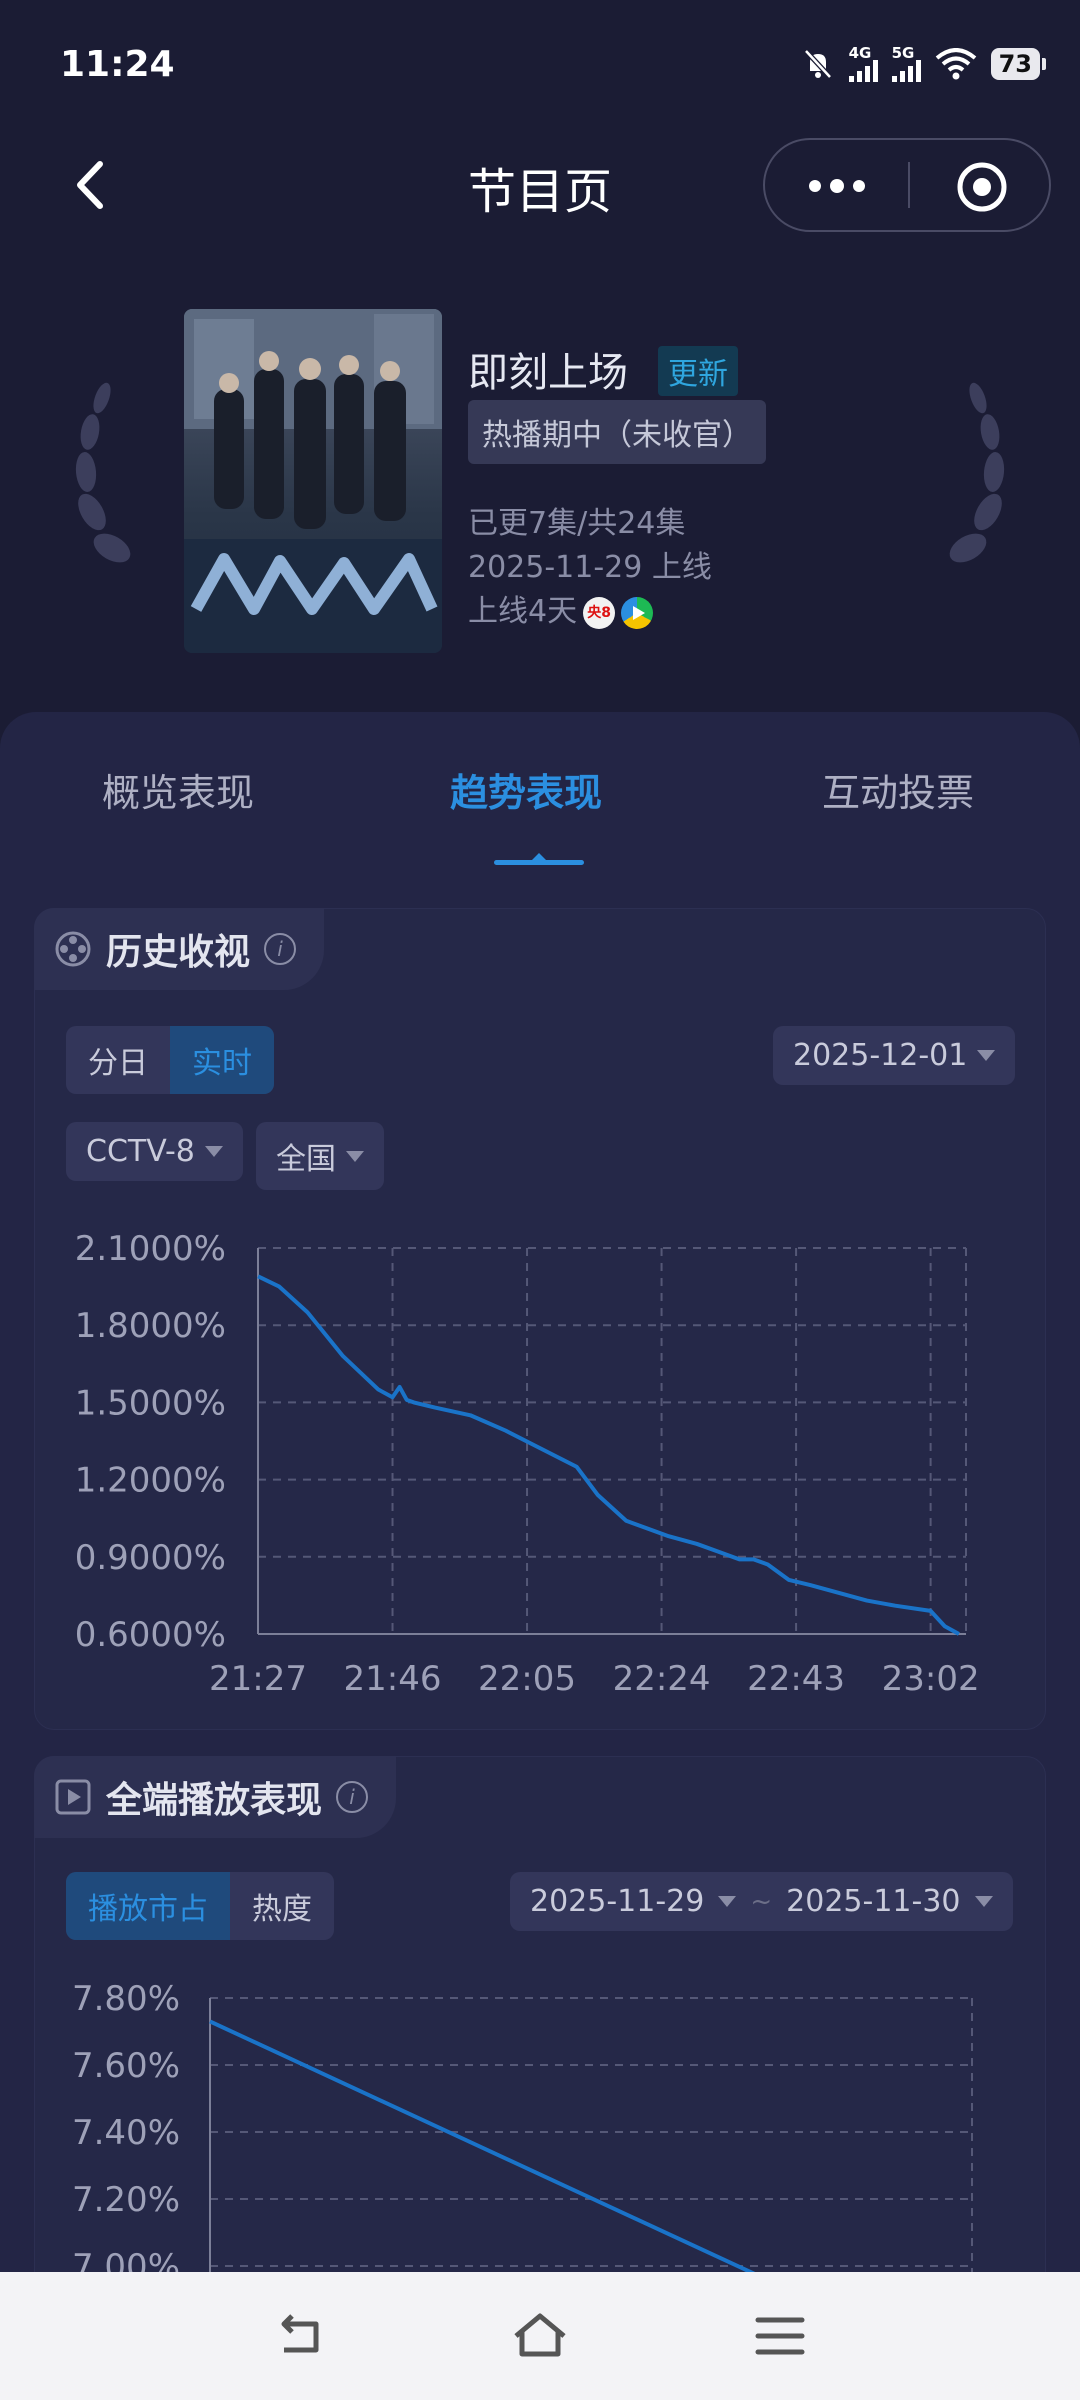  I want to click on play-box-icon, so click(73, 1797).